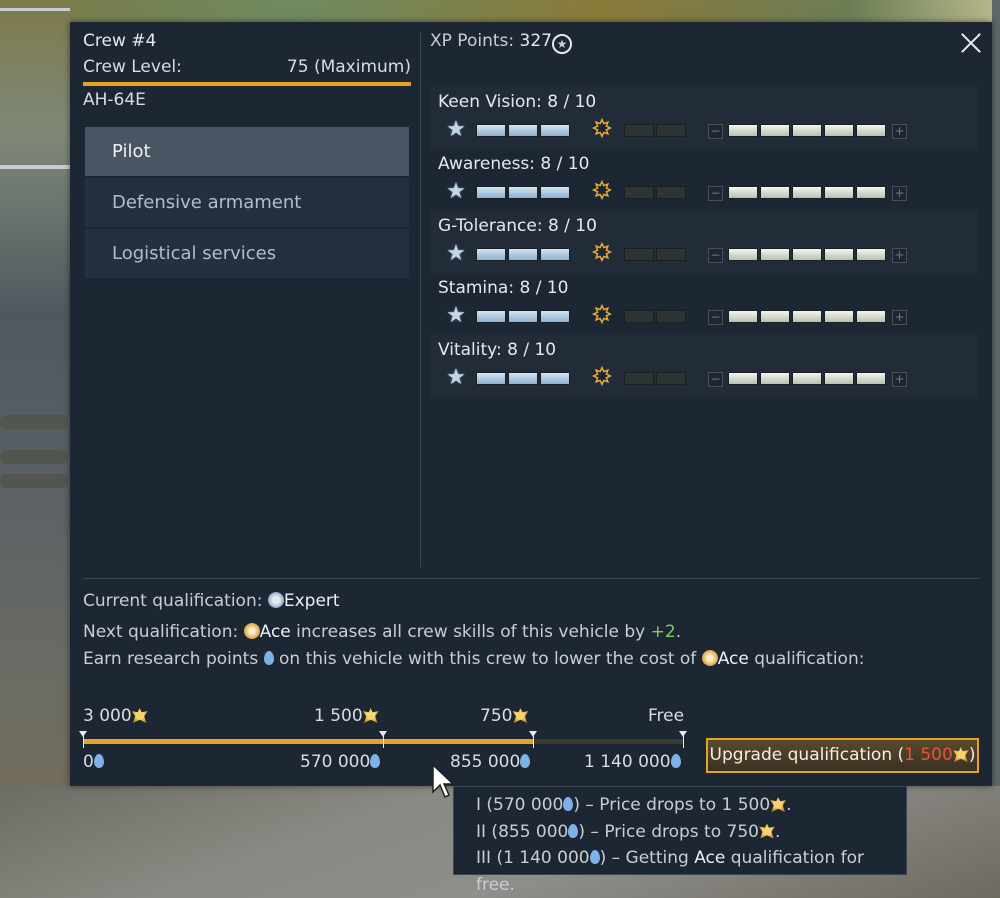  I want to click on tab-defensive-armament: Defensive armament, so click(247, 202).